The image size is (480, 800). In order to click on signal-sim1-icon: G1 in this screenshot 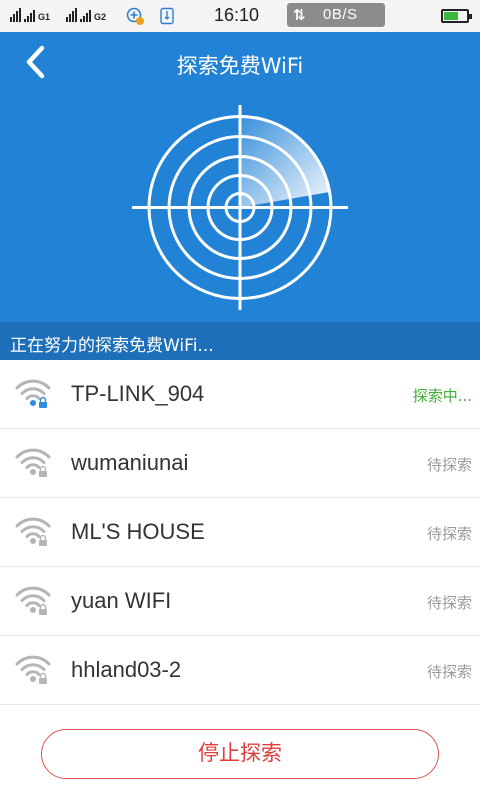, I will do `click(30, 14)`.